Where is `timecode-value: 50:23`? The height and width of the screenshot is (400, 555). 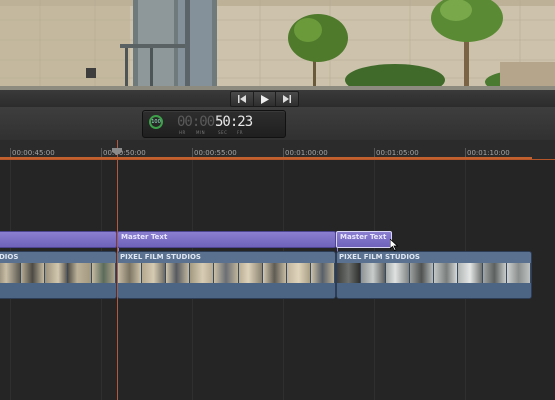
timecode-value: 50:23 is located at coordinates (234, 122).